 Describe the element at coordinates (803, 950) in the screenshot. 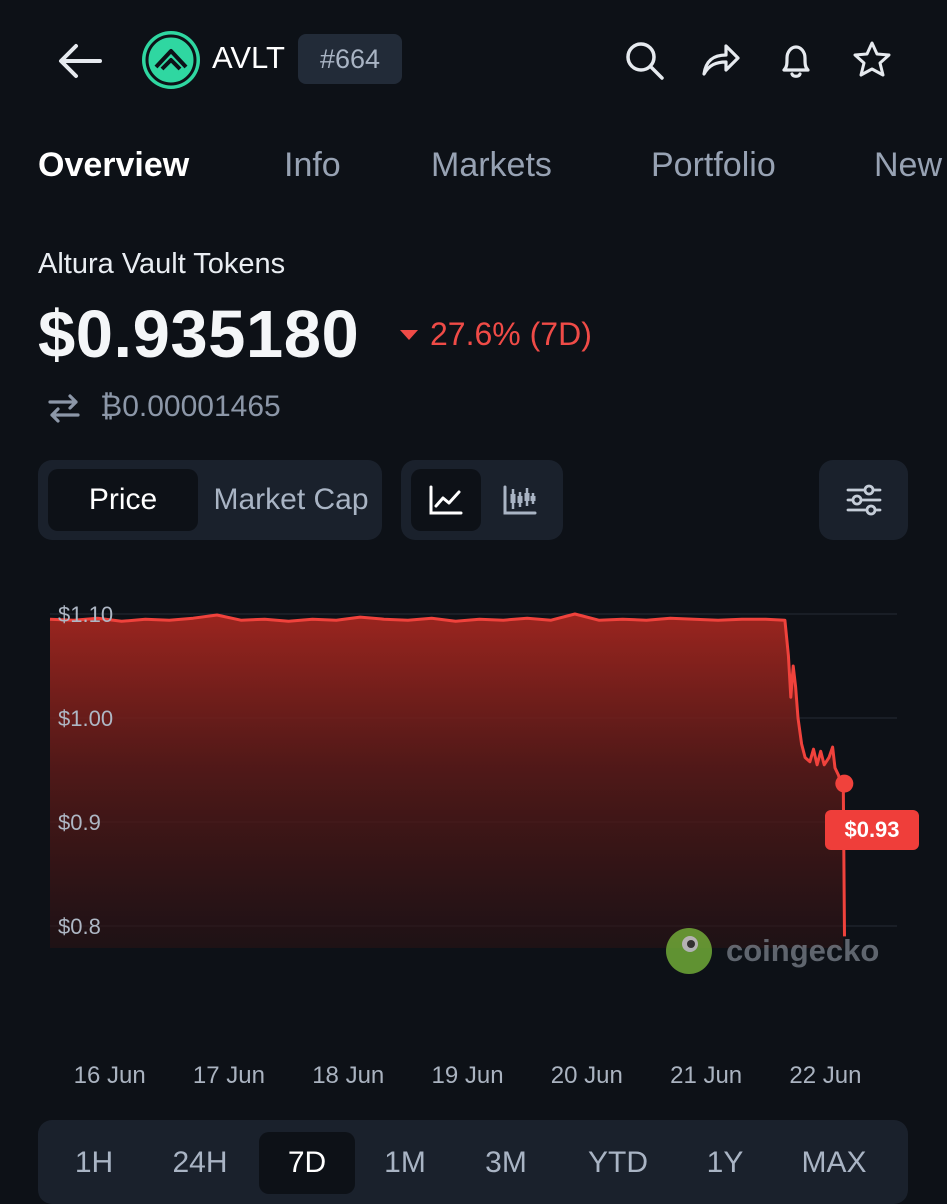

I see `watermark-text: coingecko` at that location.